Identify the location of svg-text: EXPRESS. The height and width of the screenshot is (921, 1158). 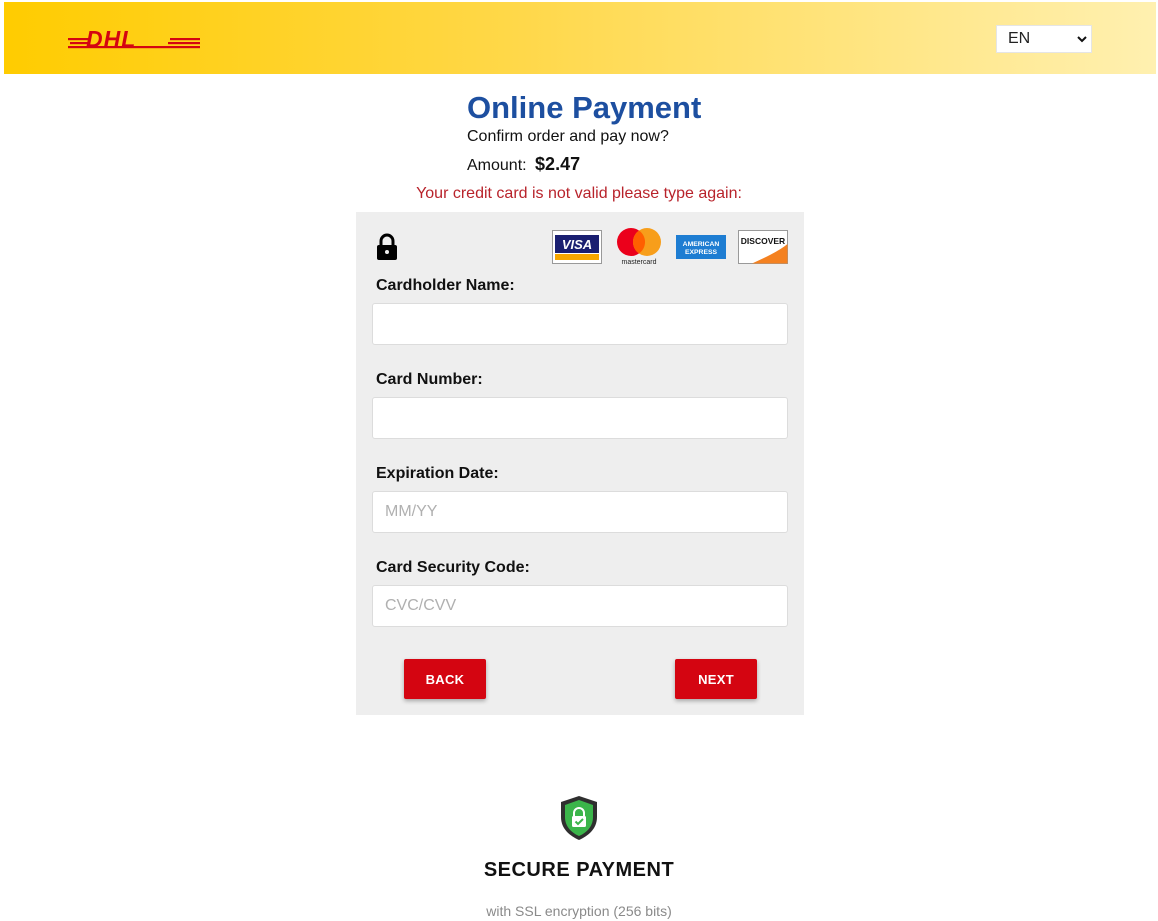
(701, 252).